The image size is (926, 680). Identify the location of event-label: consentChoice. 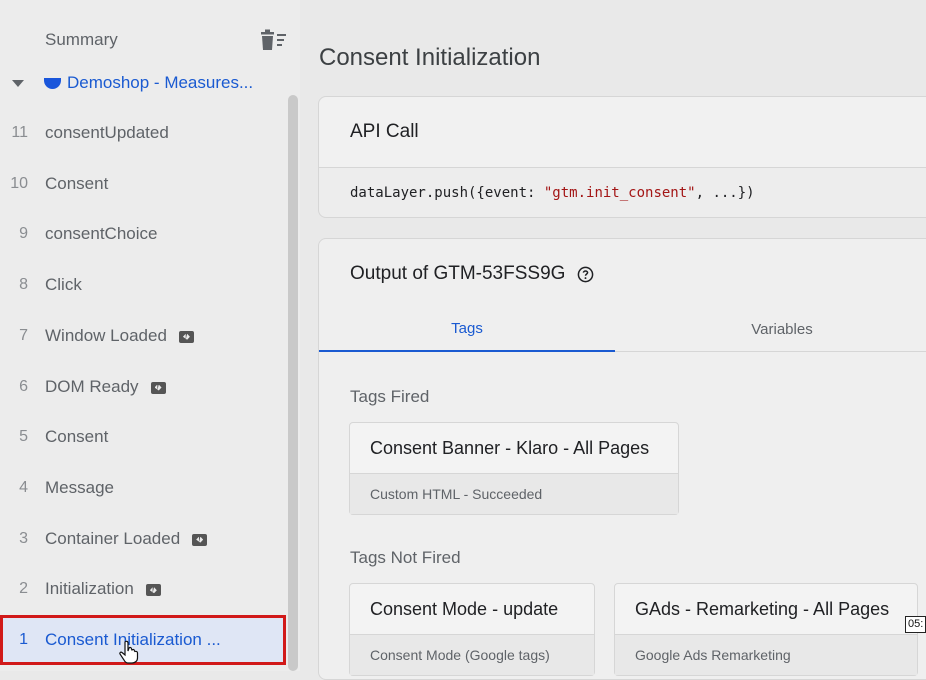
(101, 234).